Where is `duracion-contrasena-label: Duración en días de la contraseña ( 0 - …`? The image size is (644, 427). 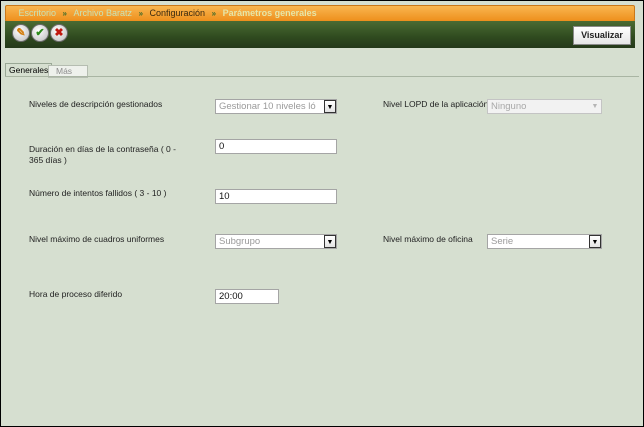
duracion-contrasena-label: Duración en días de la contraseña ( 0 - … is located at coordinates (102, 154).